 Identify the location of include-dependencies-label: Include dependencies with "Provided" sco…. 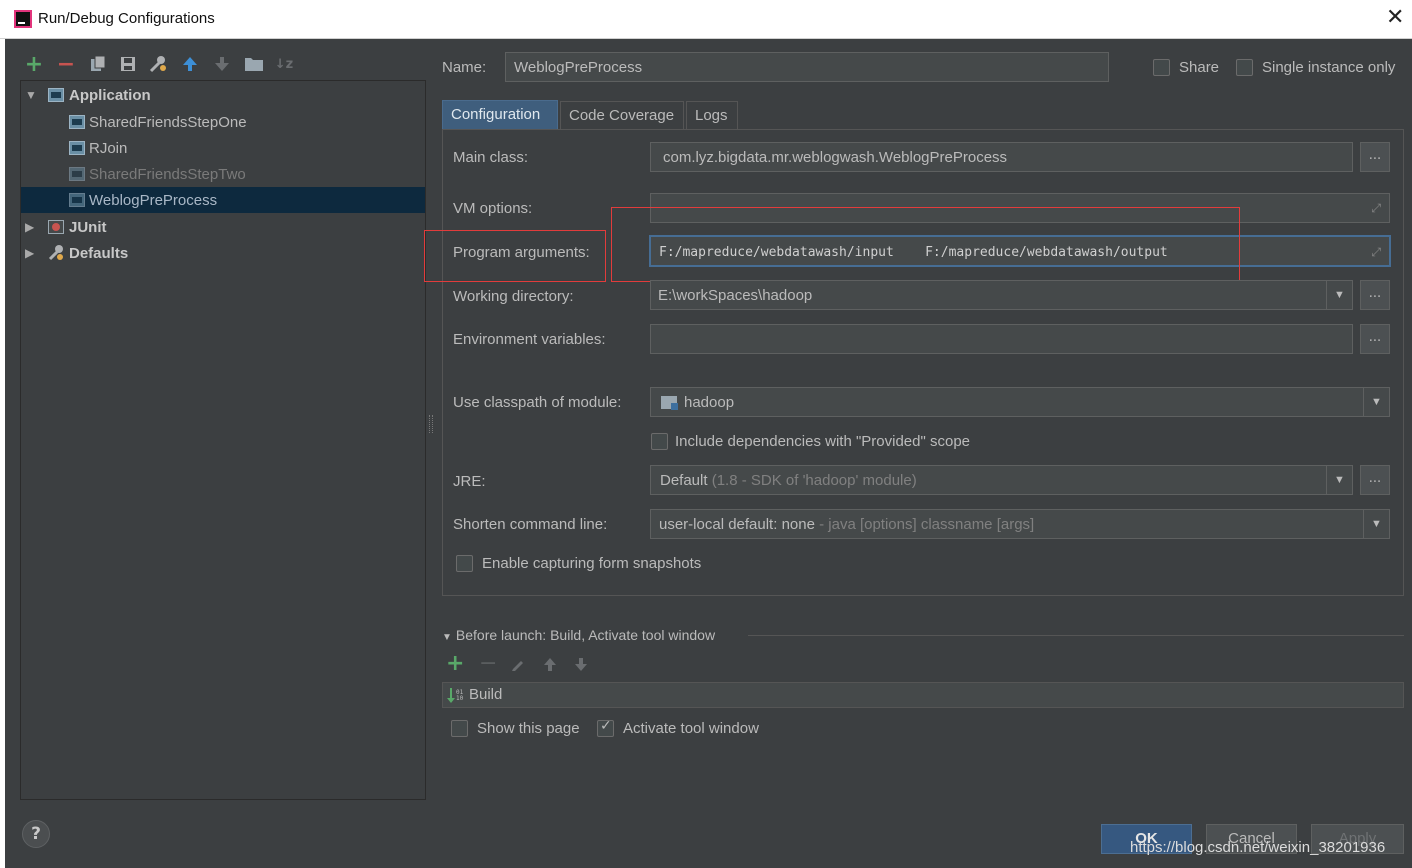
(823, 441).